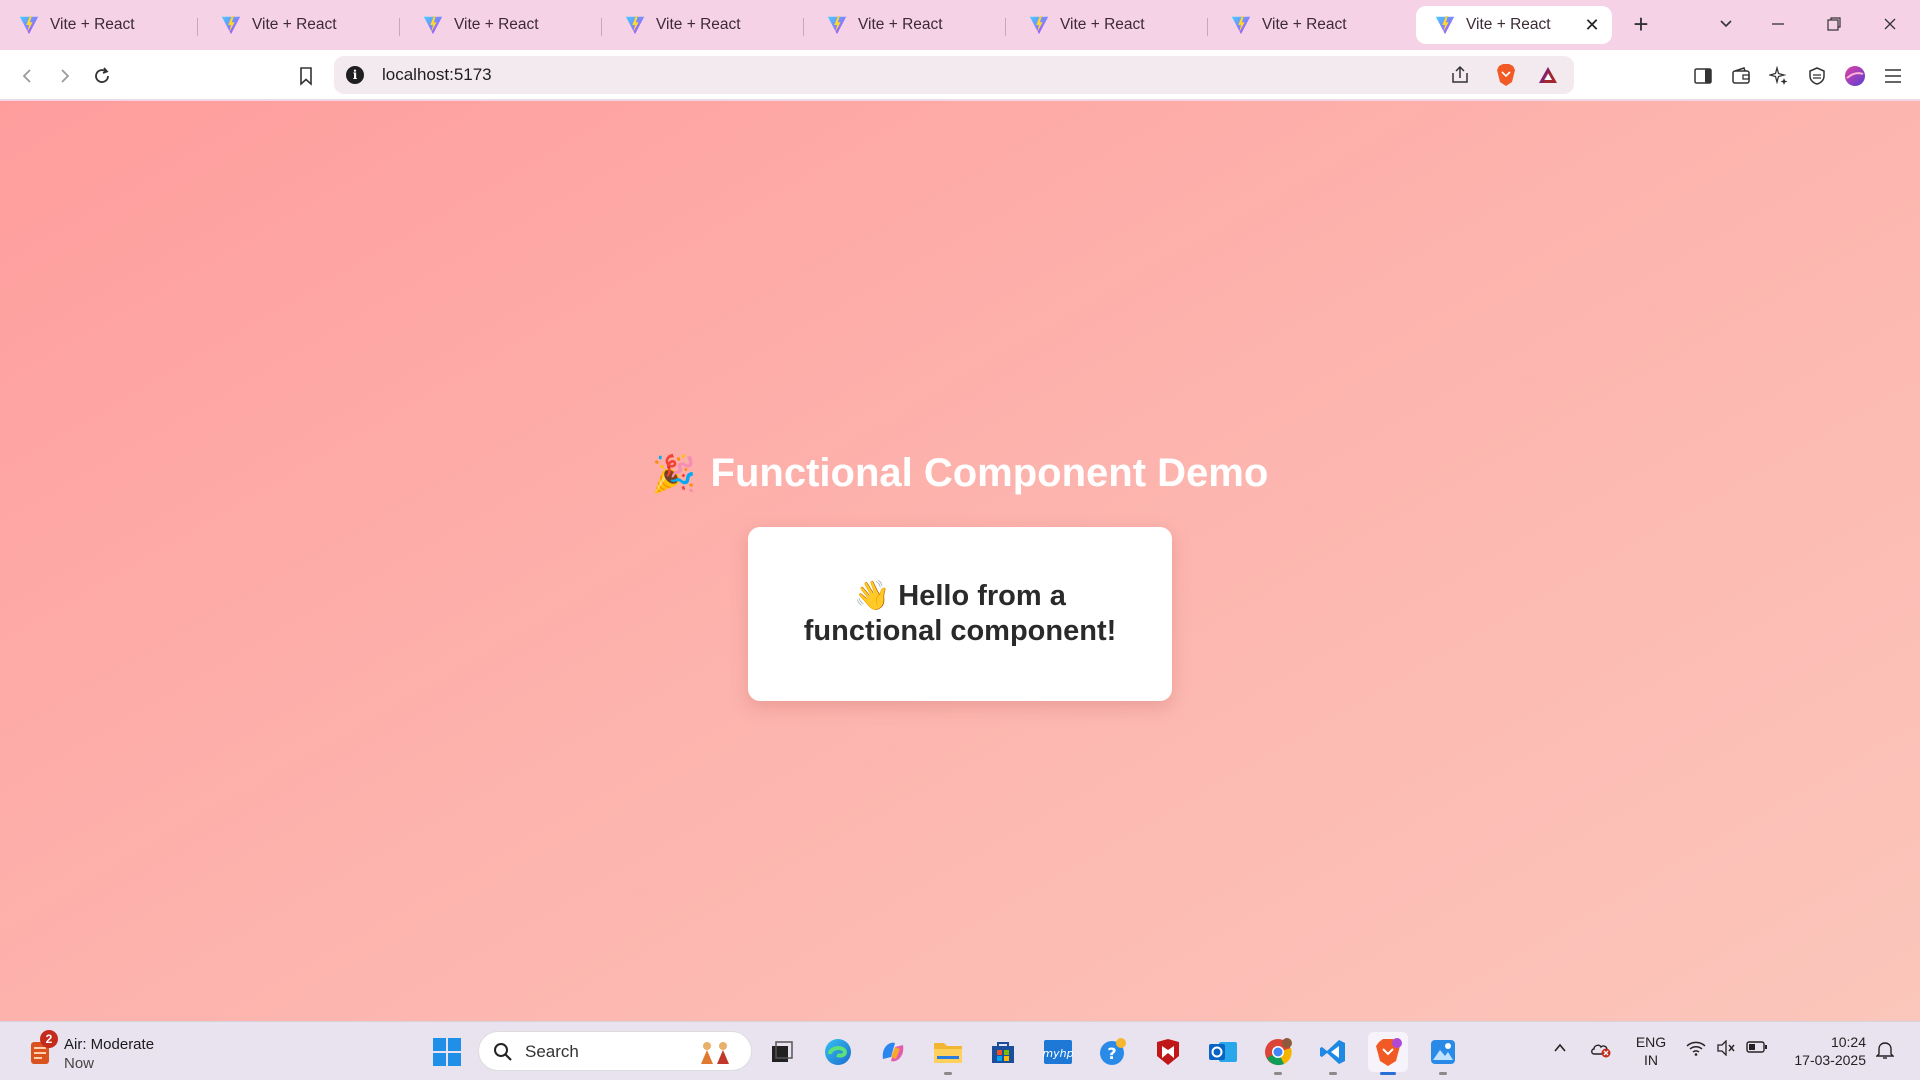 The image size is (1920, 1080). I want to click on notification-bell-icon, so click(1885, 1051).